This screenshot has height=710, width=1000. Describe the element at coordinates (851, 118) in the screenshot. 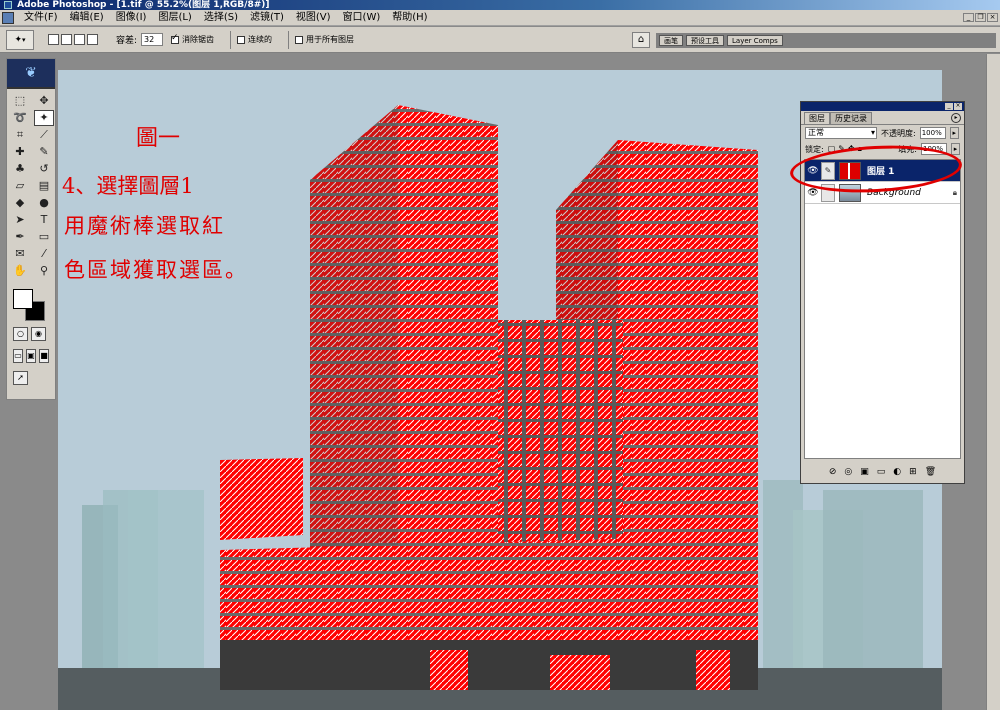

I see `tab-history: 历史记录` at that location.